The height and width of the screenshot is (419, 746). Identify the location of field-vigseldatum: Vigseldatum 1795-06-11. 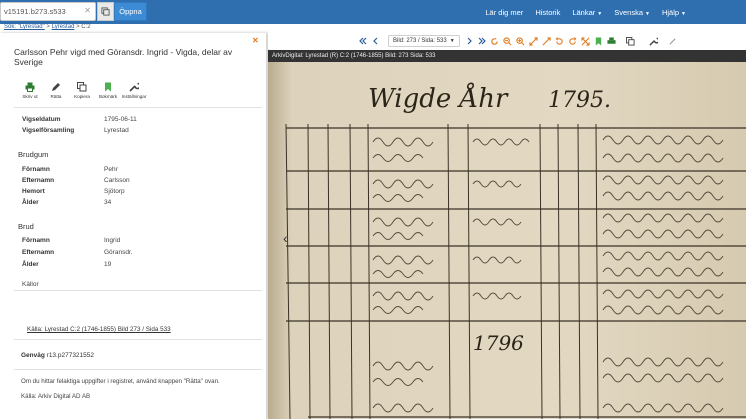
(79, 119).